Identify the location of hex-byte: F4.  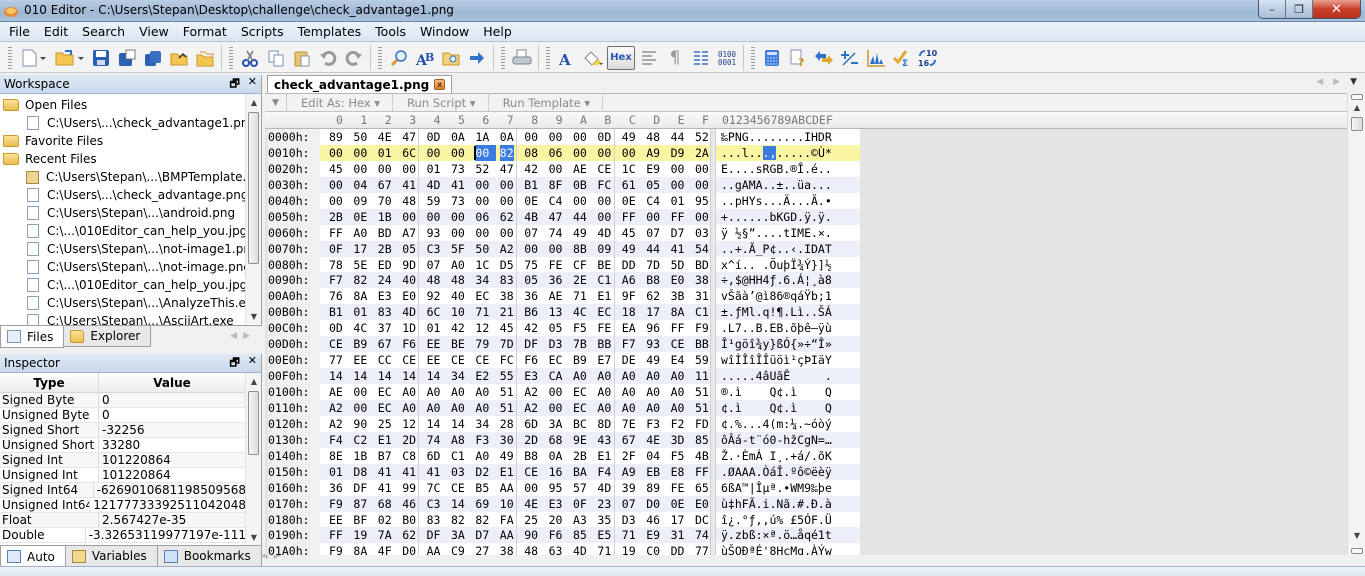
(604, 472).